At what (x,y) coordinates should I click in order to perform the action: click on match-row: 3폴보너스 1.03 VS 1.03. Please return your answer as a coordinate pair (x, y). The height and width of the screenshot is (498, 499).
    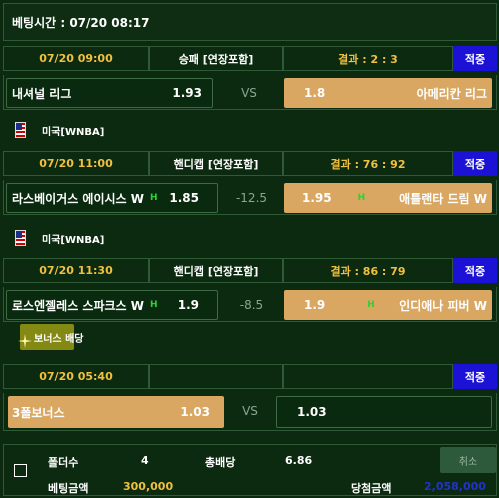
    Looking at the image, I should click on (250, 412).